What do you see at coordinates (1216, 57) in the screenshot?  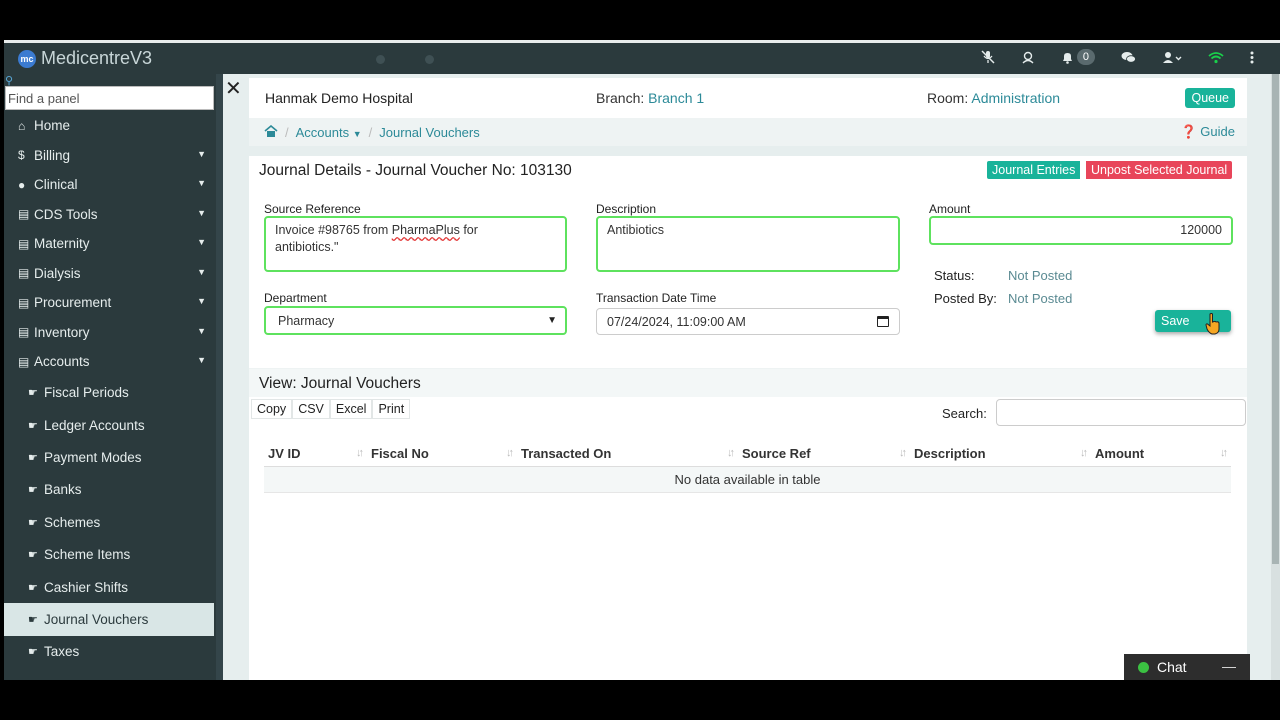 I see `wifi-connection-icon` at bounding box center [1216, 57].